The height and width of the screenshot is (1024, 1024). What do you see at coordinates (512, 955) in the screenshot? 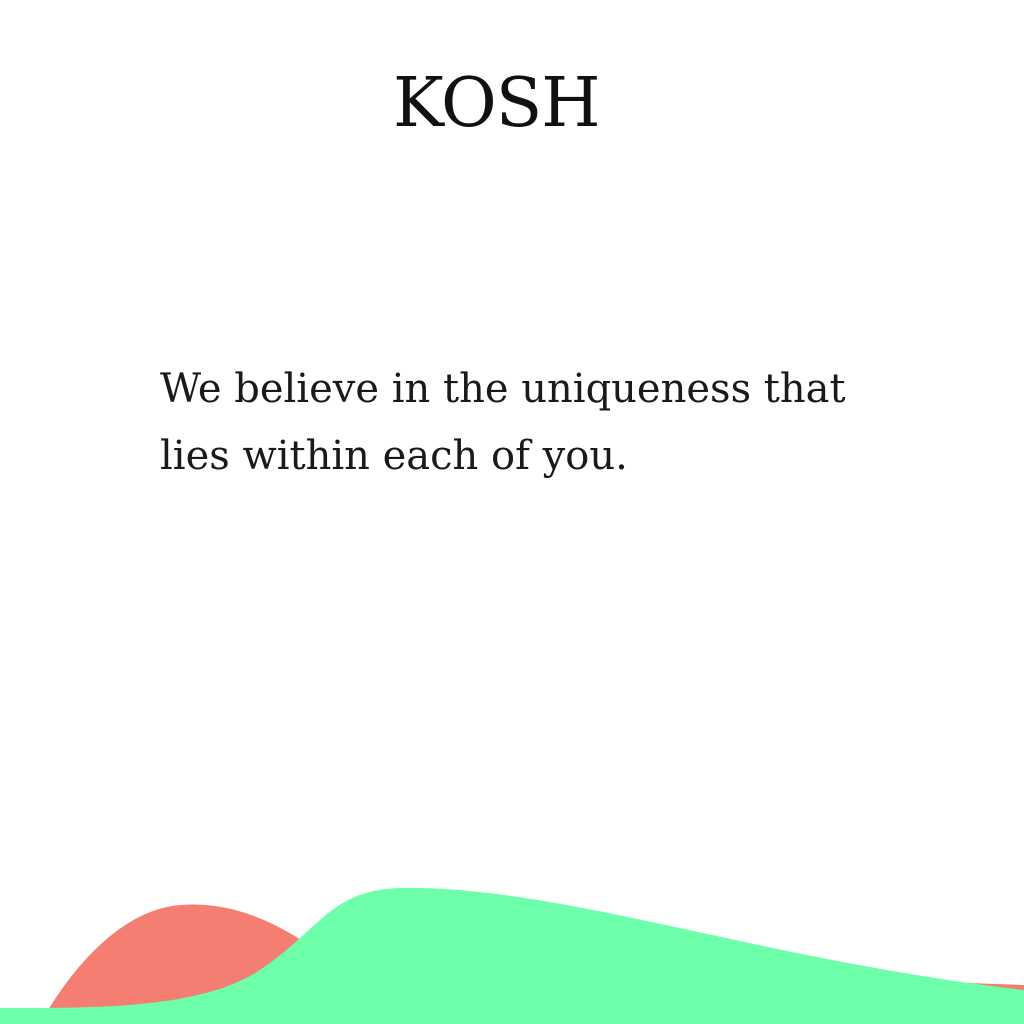
I see `decorative-waves` at bounding box center [512, 955].